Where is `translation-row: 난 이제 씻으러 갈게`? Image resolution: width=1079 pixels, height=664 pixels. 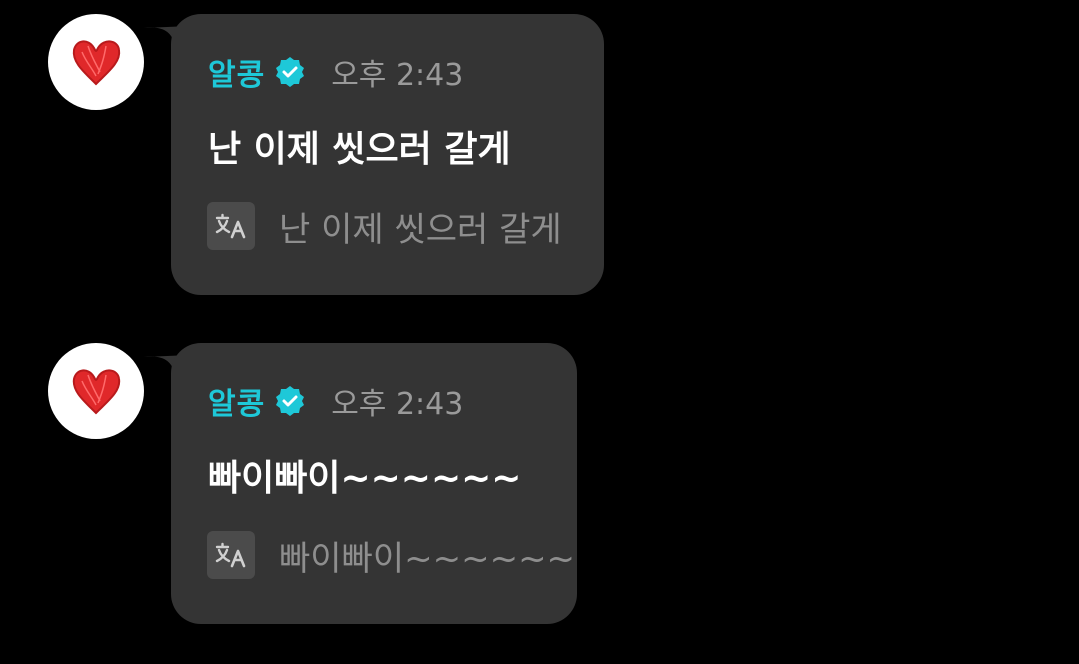 translation-row: 난 이제 씻으러 갈게 is located at coordinates (384, 226).